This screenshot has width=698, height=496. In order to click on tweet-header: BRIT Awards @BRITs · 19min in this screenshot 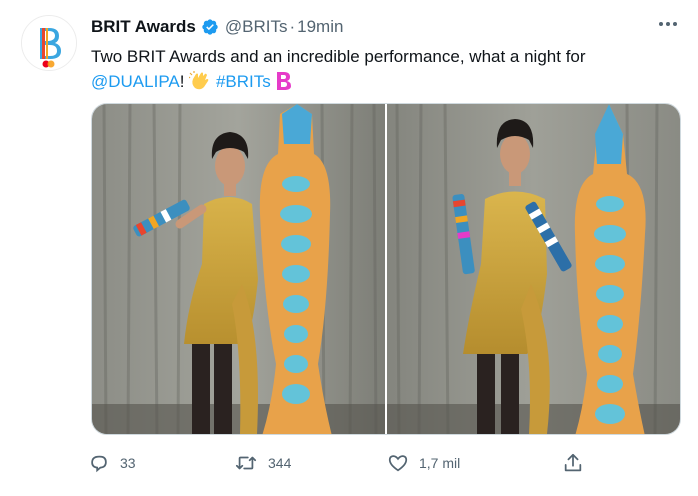, I will do `click(384, 27)`.